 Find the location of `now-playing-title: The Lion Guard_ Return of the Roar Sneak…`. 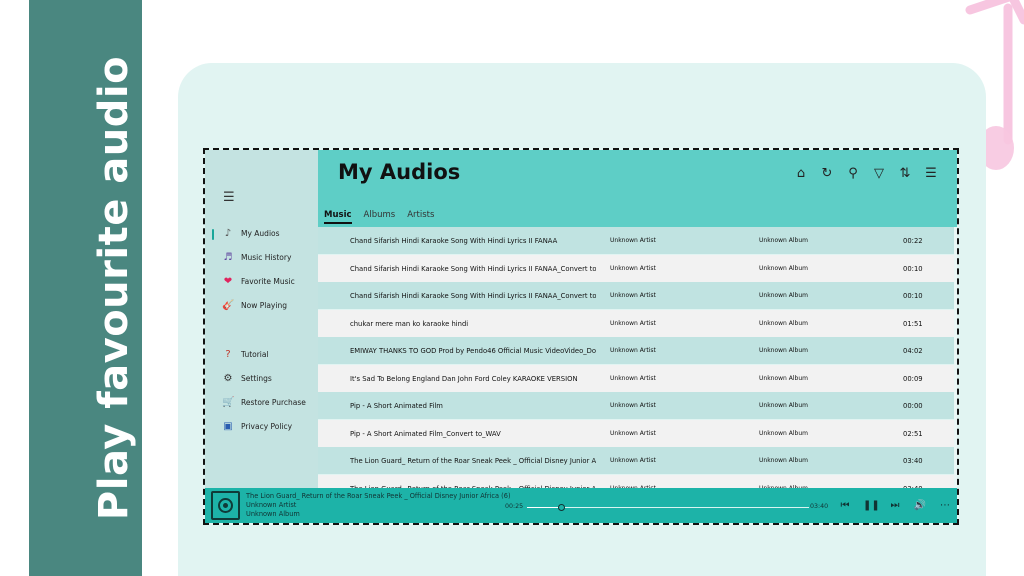

now-playing-title: The Lion Guard_ Return of the Roar Sneak… is located at coordinates (378, 496).